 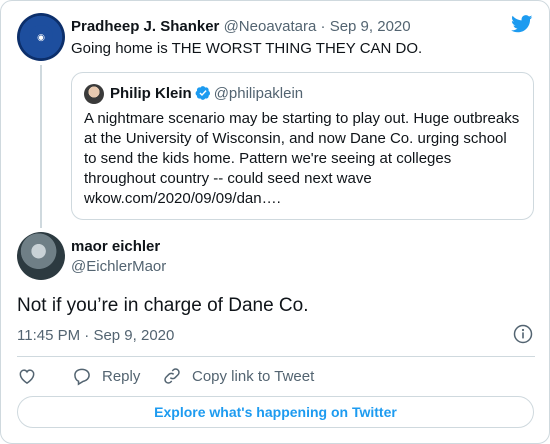 I want to click on quoted-tweet-header: Philip Klein @philipaklein, so click(x=206, y=94).